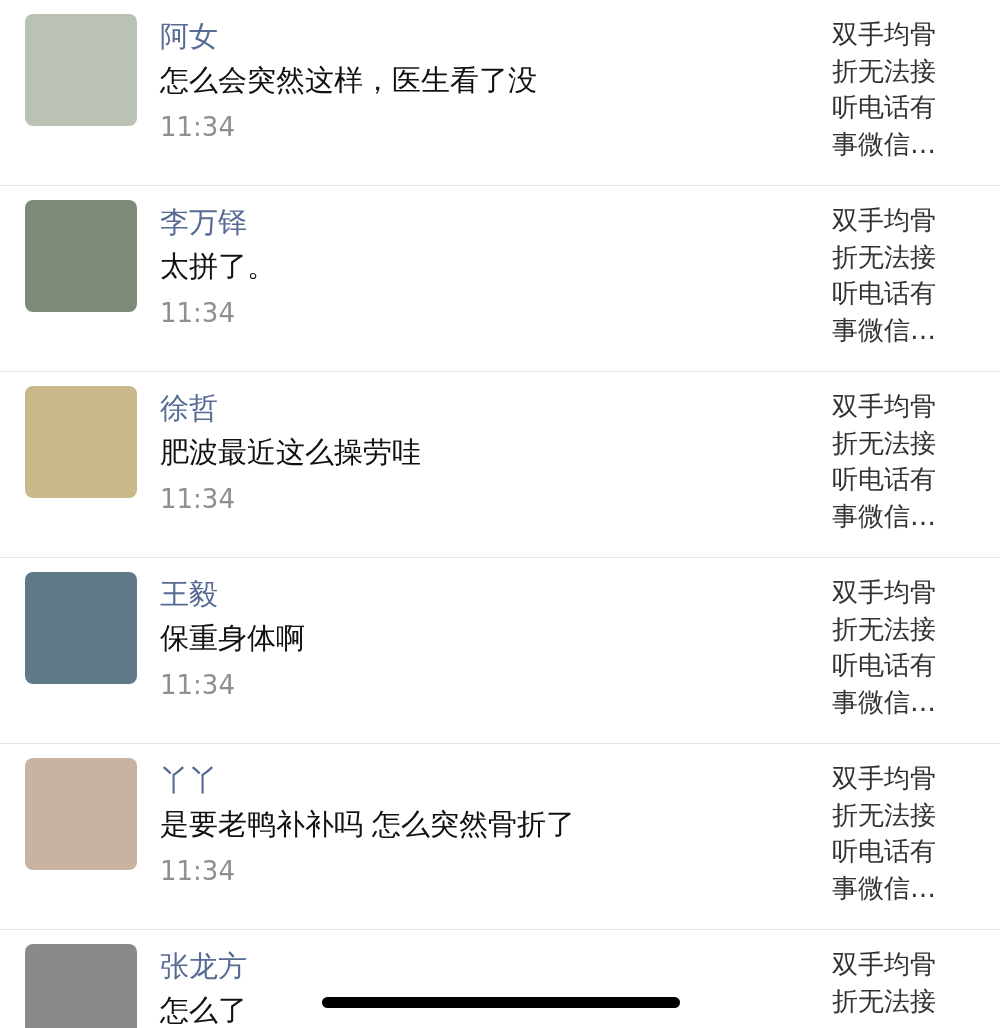  Describe the element at coordinates (218, 266) in the screenshot. I see `comment-text: 太拼了。` at that location.